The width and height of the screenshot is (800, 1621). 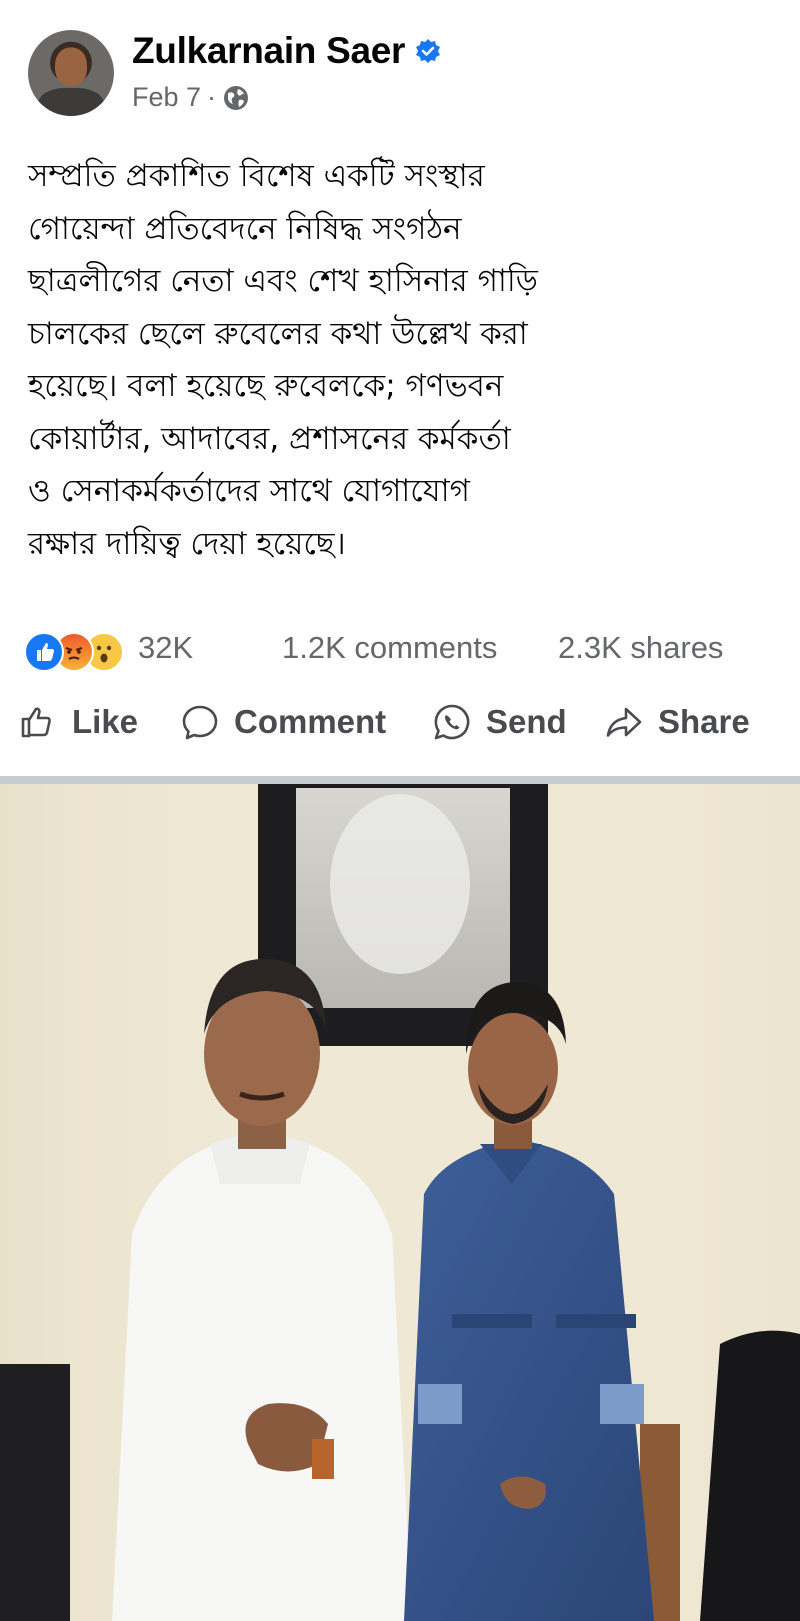 What do you see at coordinates (236, 97) in the screenshot?
I see `globe-icon` at bounding box center [236, 97].